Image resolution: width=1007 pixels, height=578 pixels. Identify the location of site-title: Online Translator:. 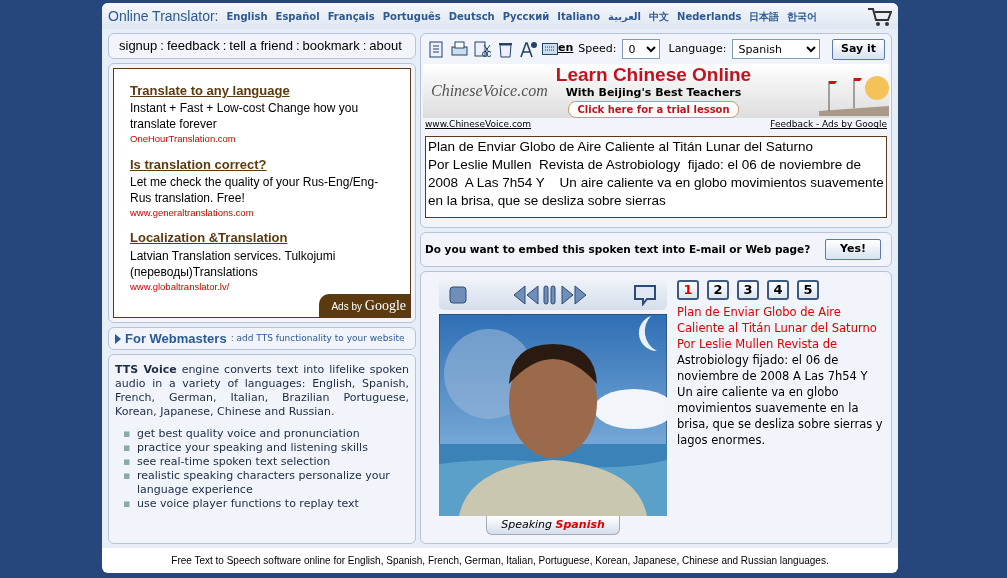
(163, 16).